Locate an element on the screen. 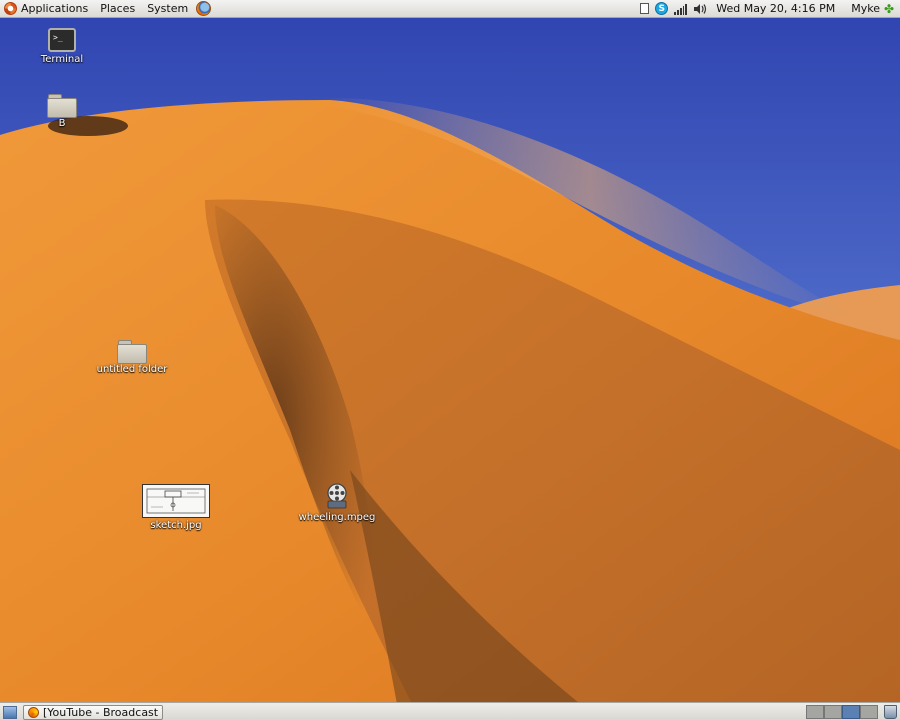 The image size is (900, 720). desktop-icon-untitled-folder: untitled folder is located at coordinates (132, 357).